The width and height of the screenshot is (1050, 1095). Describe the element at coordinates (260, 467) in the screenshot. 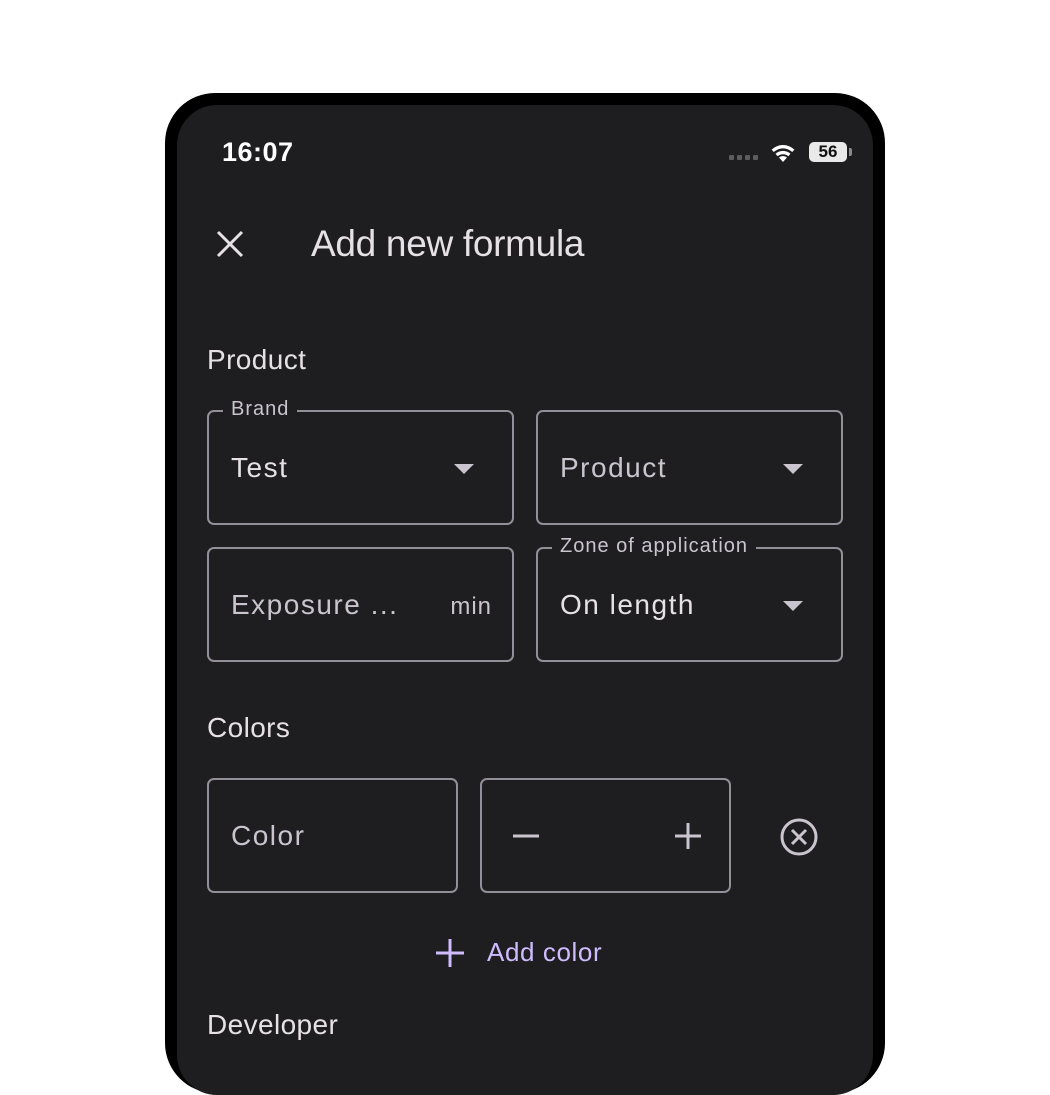

I see `brand-value: Test` at that location.